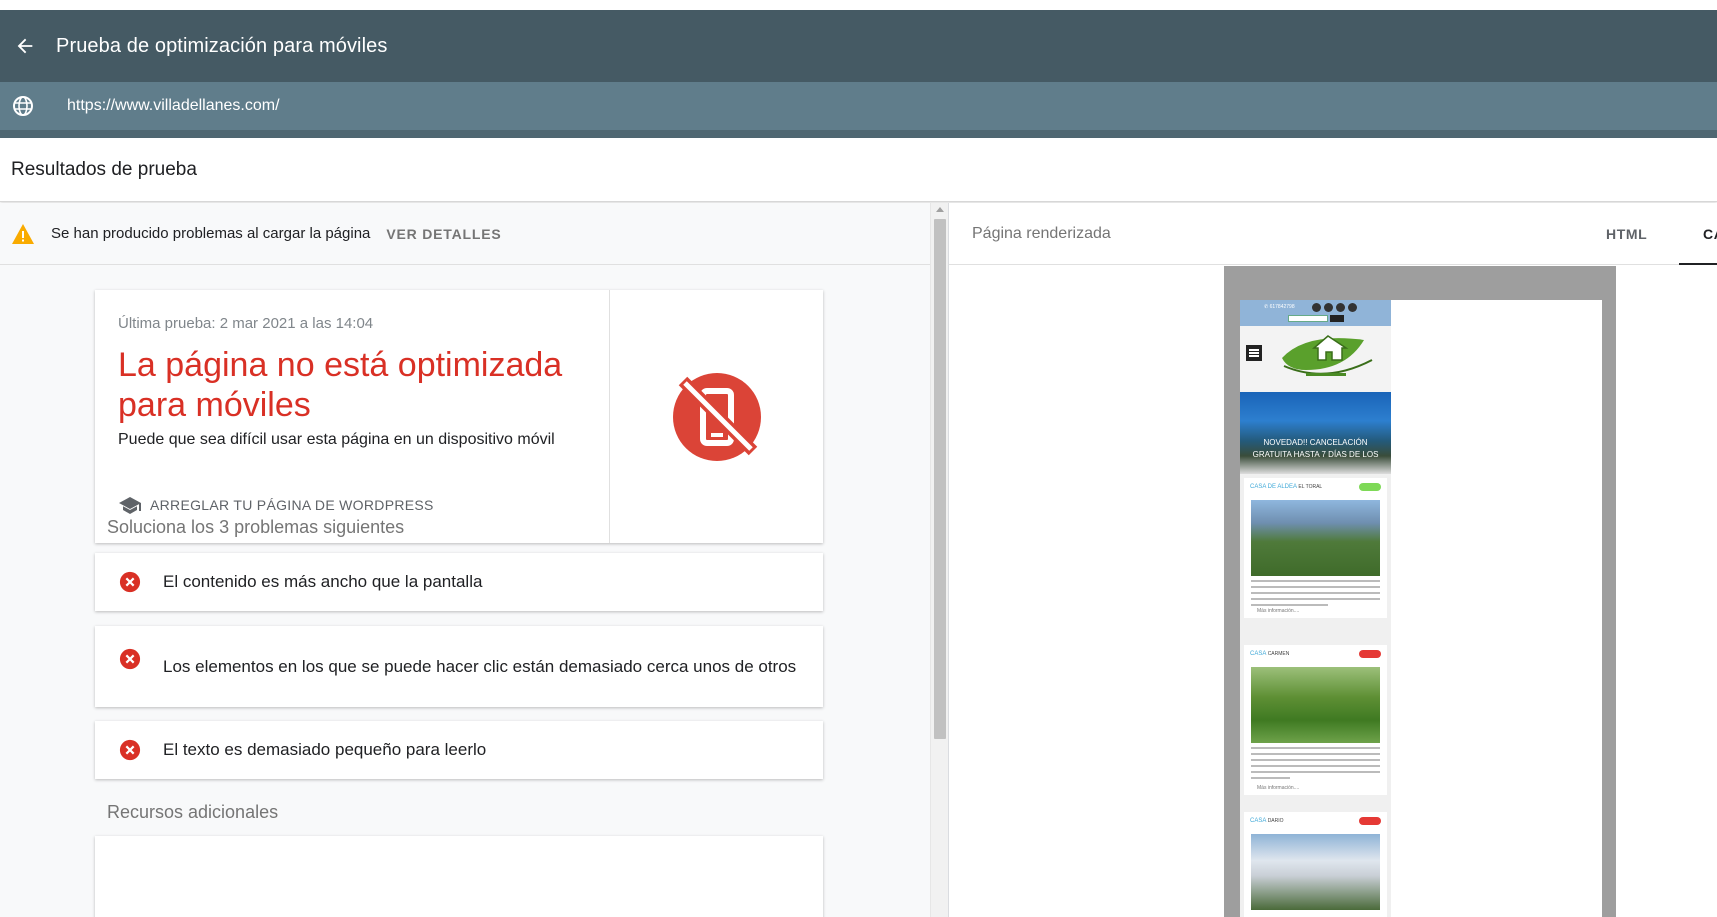 The image size is (1717, 917). Describe the element at coordinates (858, 134) in the screenshot. I see `url-bar-shadow` at that location.